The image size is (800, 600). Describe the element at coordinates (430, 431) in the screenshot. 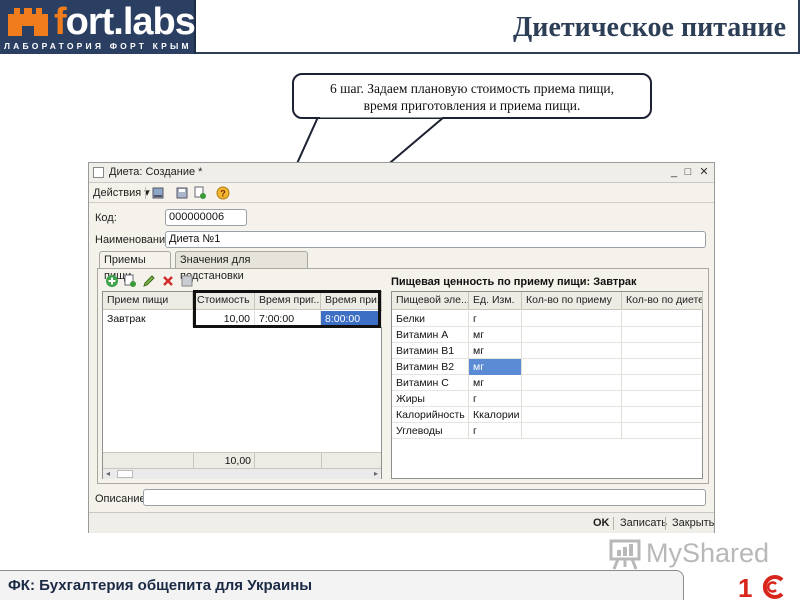

I see `cell-element: Углеводы` at that location.